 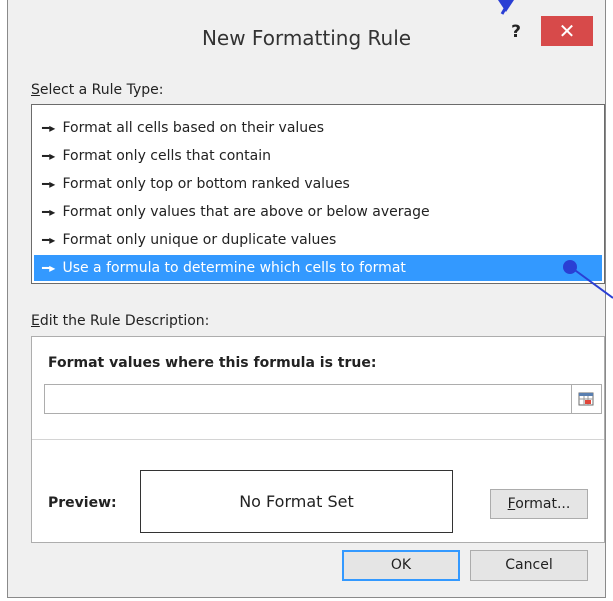 I want to click on range-select-icon, so click(x=586, y=399).